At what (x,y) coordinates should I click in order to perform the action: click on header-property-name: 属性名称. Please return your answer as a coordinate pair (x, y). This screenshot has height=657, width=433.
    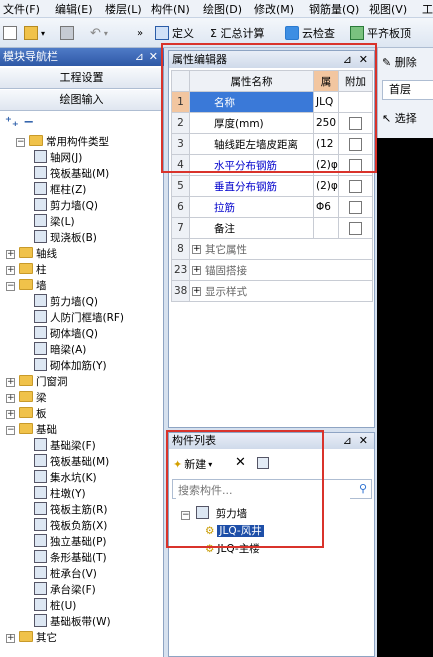
    Looking at the image, I should click on (251, 81).